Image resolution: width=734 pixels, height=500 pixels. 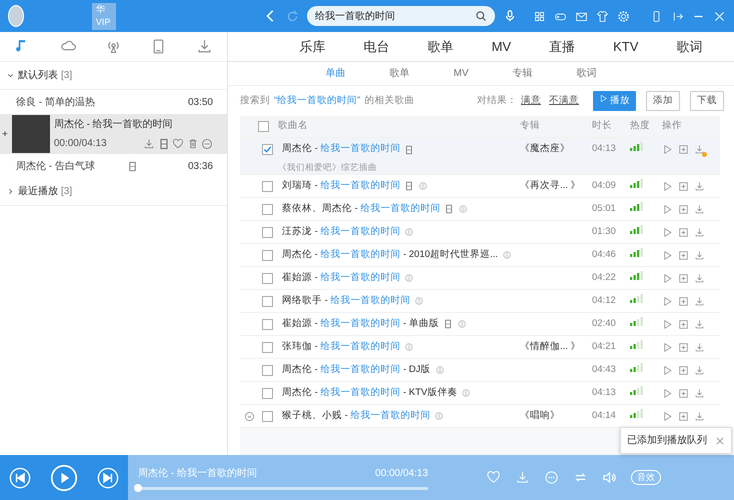 What do you see at coordinates (480, 186) in the screenshot?
I see `table-row: 刘瑞琦 - 给我一首歌的时间 《再次寻... 》 04:09` at bounding box center [480, 186].